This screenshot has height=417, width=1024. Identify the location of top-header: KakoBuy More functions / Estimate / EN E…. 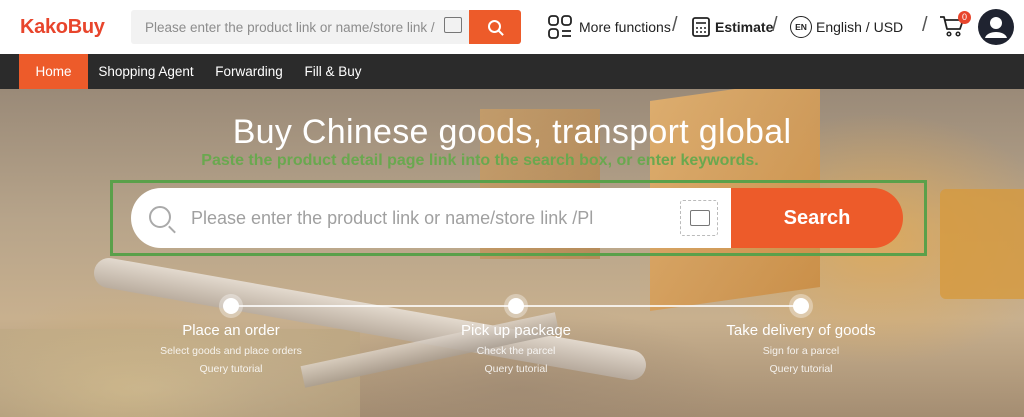
(512, 27).